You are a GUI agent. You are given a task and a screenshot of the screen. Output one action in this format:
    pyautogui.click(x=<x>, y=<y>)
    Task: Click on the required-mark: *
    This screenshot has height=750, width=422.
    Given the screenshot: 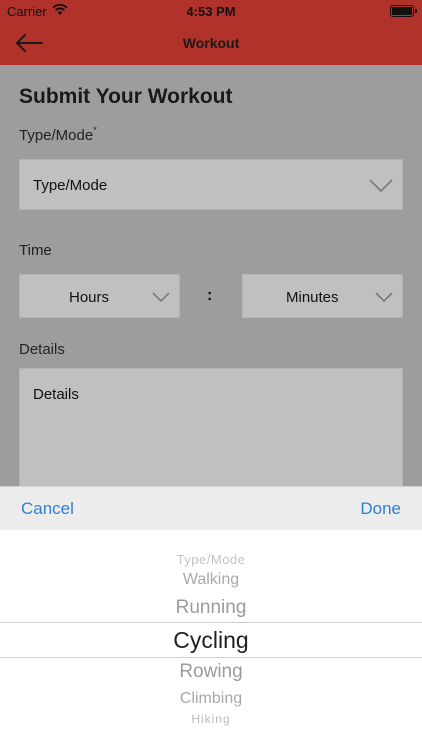 What is the action you would take?
    pyautogui.click(x=95, y=130)
    